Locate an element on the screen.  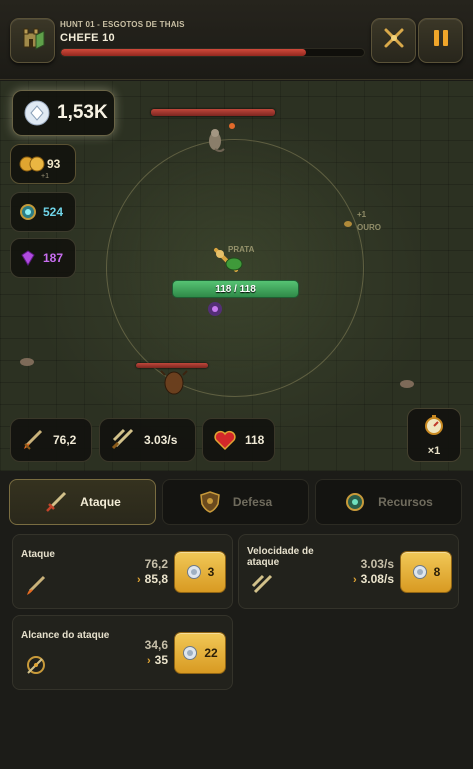
resource-gem-tab-icon is located at coordinates (355, 502).